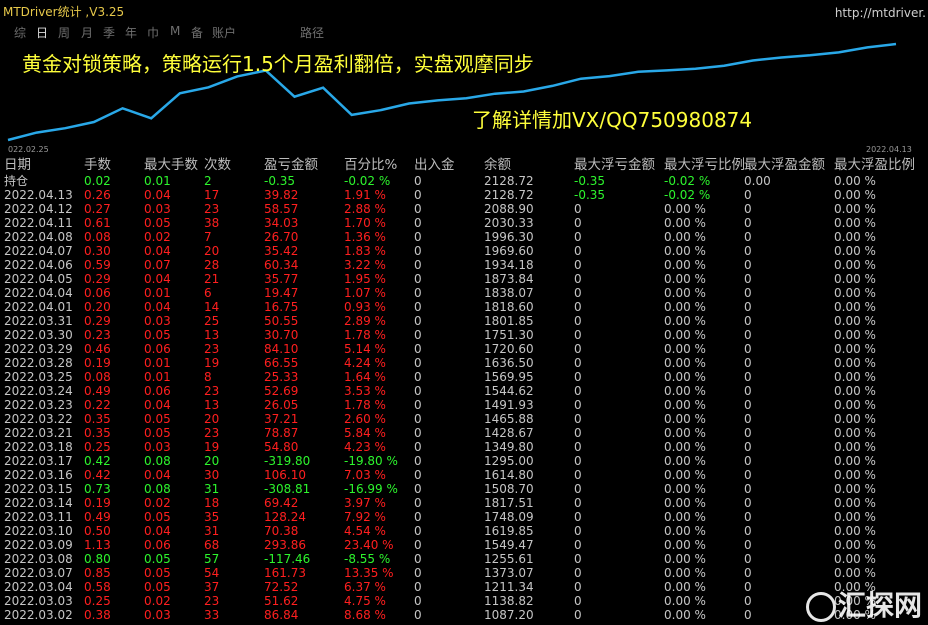 The height and width of the screenshot is (625, 928). What do you see at coordinates (509, 573) in the screenshot?
I see `cell-balance: 1373.07` at bounding box center [509, 573].